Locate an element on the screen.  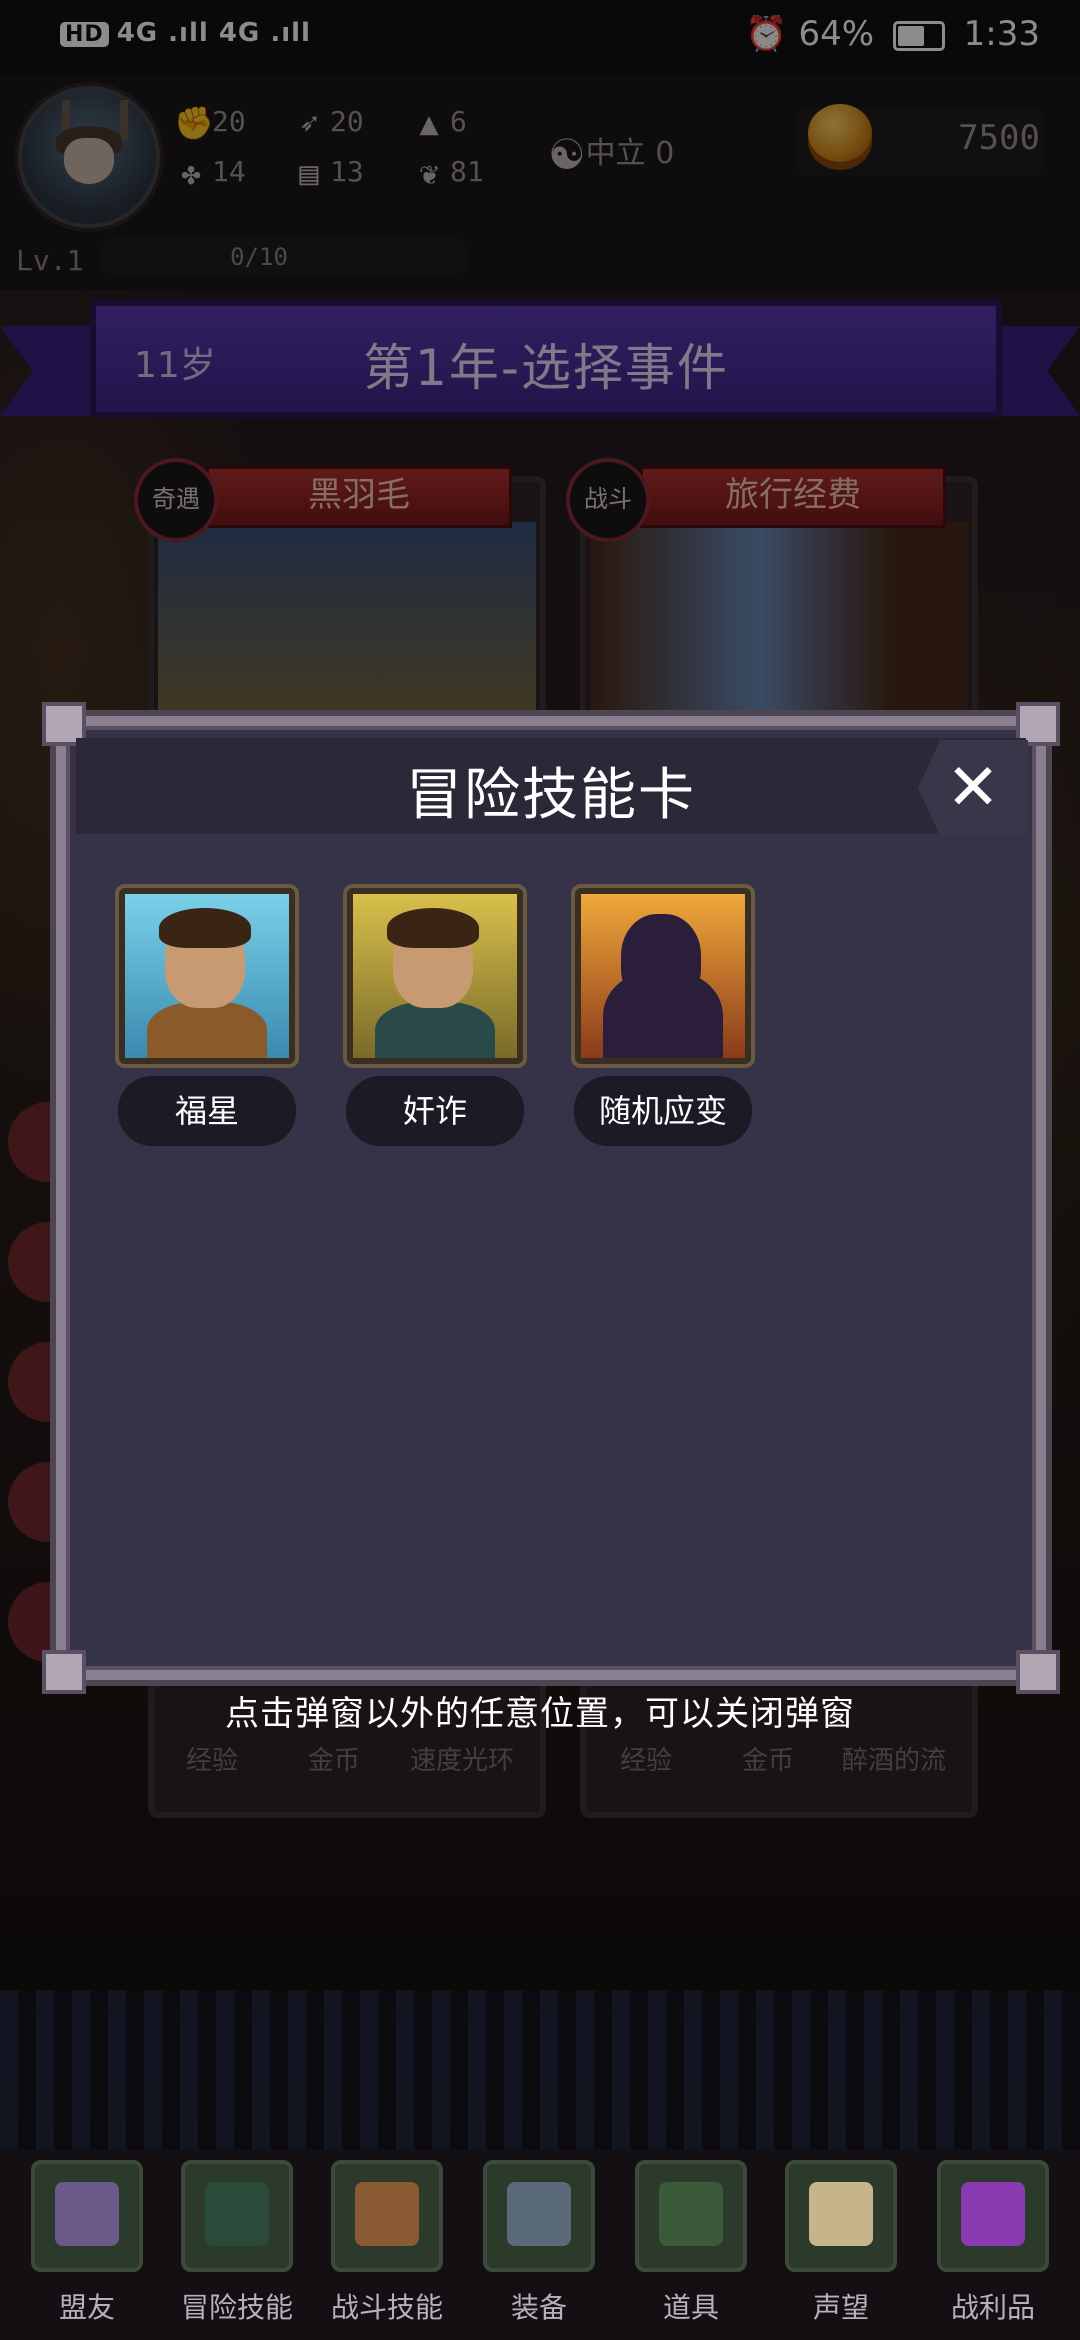
close-button: ✕ is located at coordinates (973, 788).